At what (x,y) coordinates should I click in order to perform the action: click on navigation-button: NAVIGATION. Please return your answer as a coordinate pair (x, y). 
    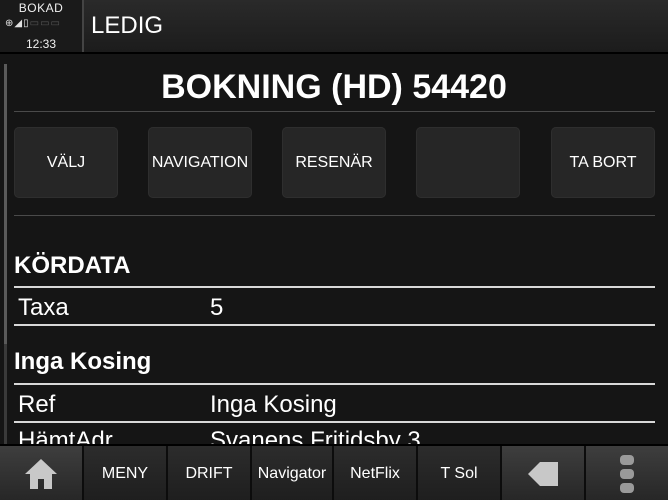
    Looking at the image, I should click on (200, 162).